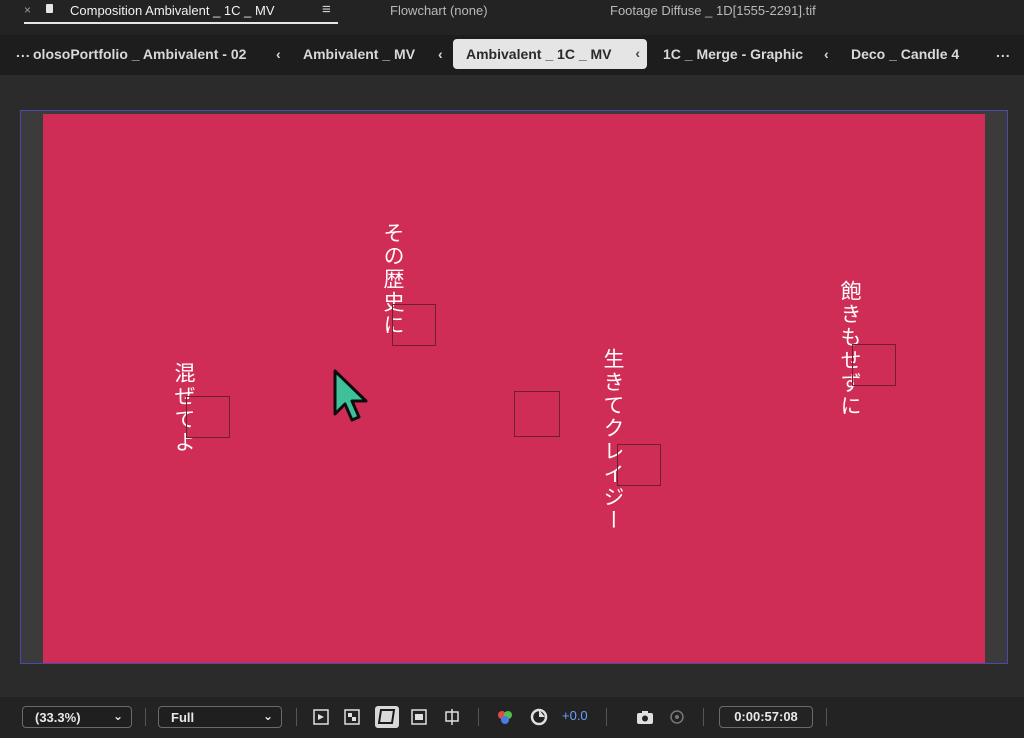 This screenshot has height=738, width=1024. I want to click on breadcrumb-item: Ambivalent _ MV, so click(359, 54).